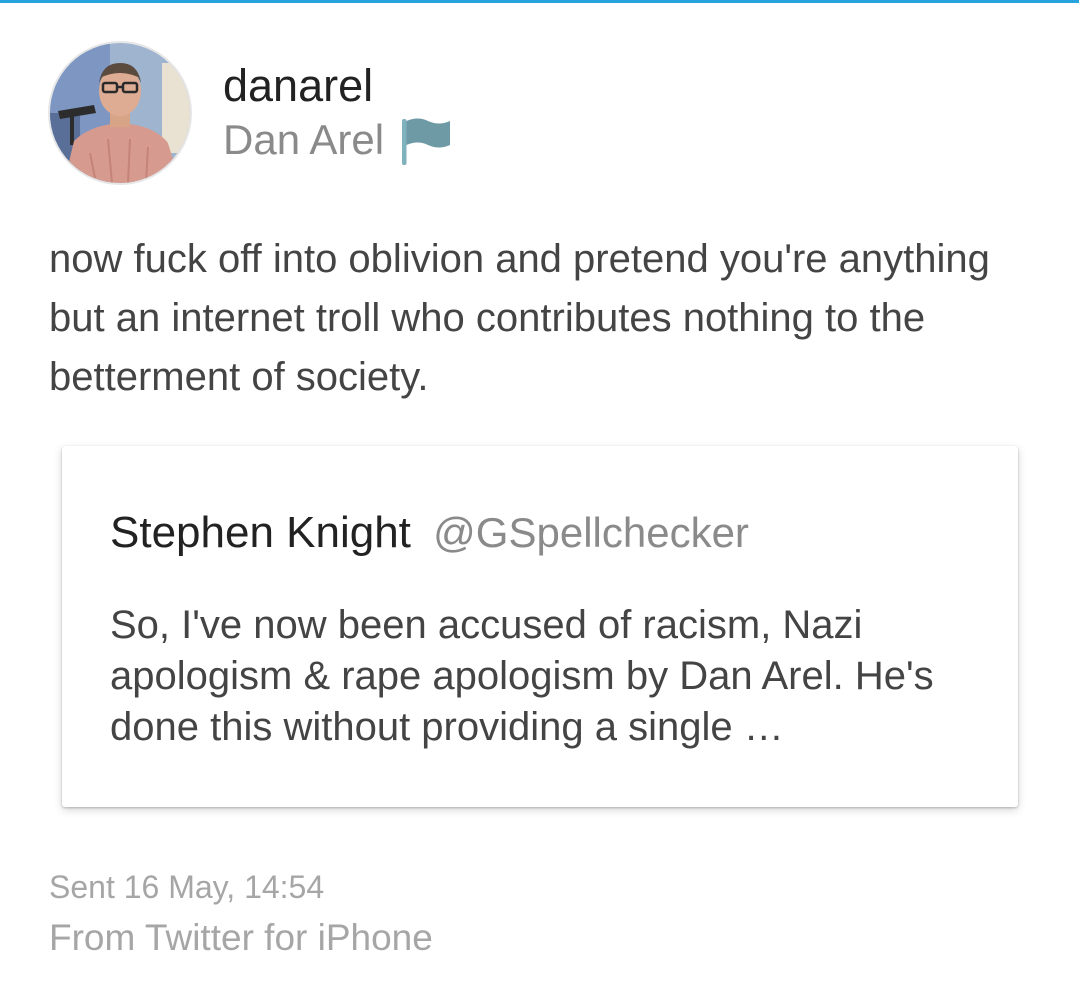 This screenshot has height=989, width=1079. What do you see at coordinates (241, 937) in the screenshot?
I see `tweet-source: From Twitter for iPhone` at bounding box center [241, 937].